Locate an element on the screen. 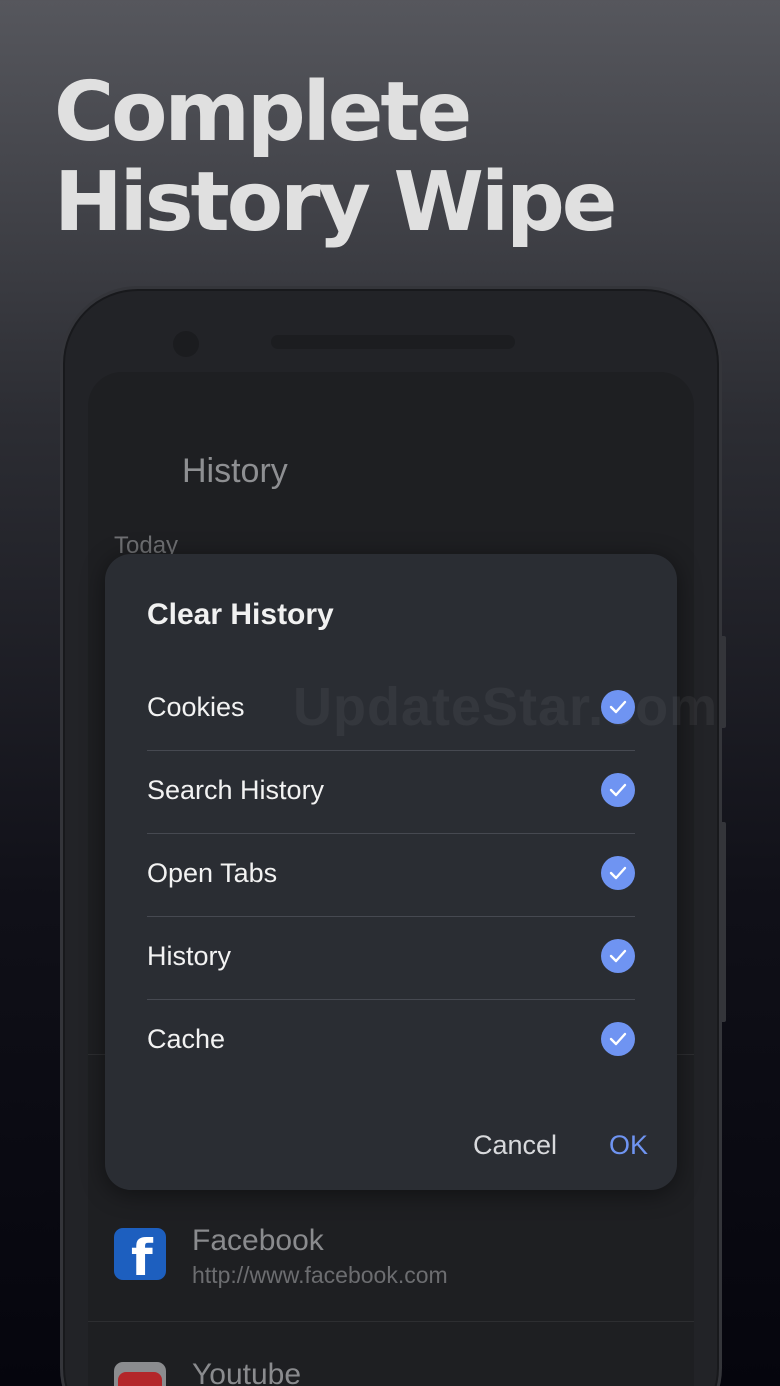 The image size is (780, 1386). youtube-icon is located at coordinates (140, 1374).